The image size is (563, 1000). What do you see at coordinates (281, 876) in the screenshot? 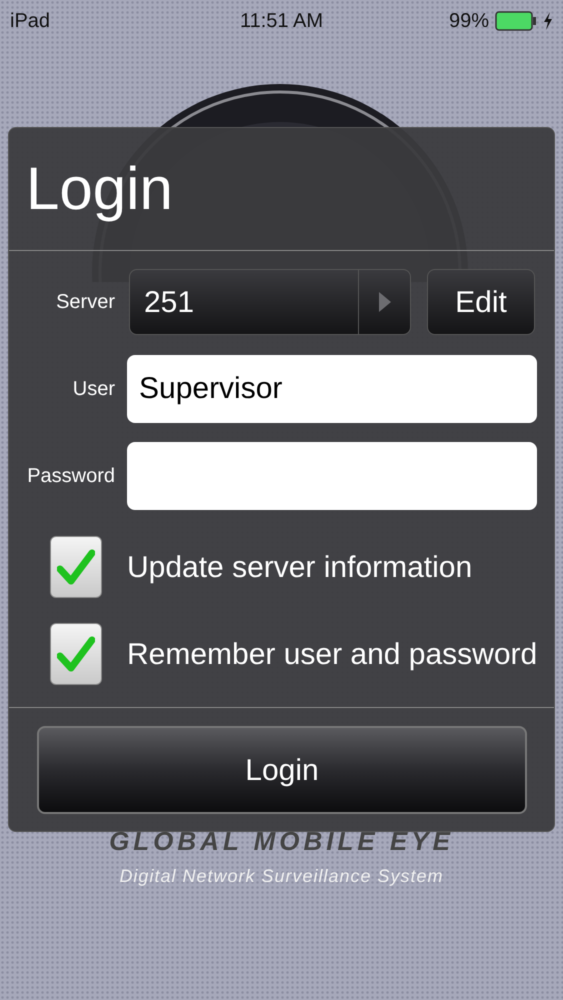
I see `tagline: Digital Network Surveillance System` at bounding box center [281, 876].